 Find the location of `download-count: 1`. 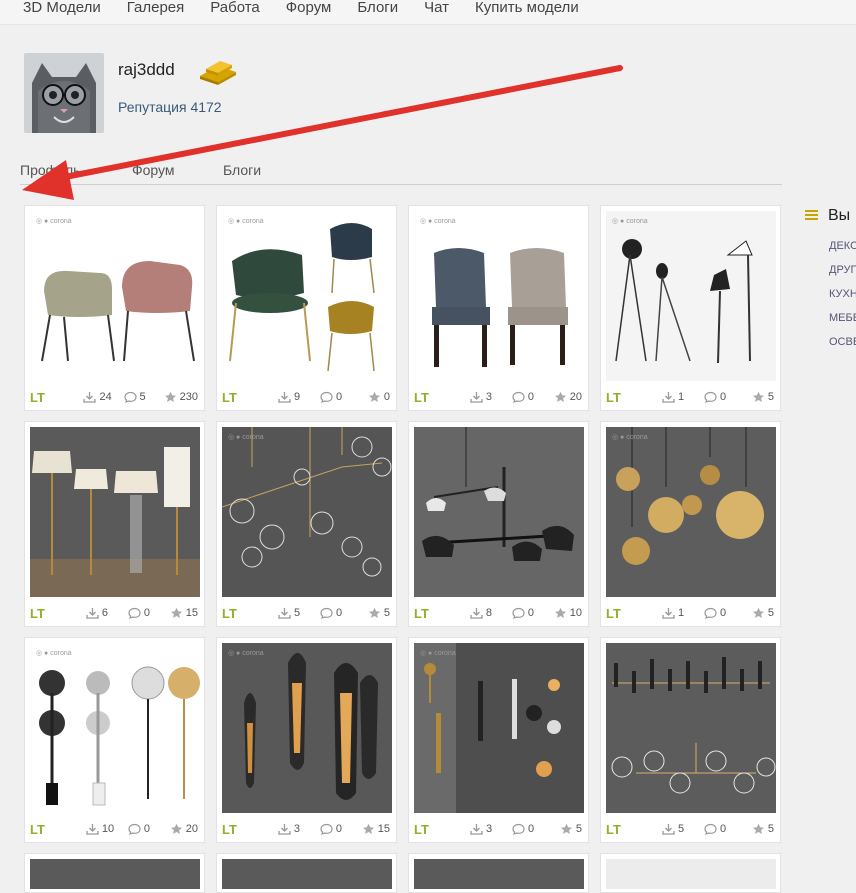

download-count: 1 is located at coordinates (680, 613).